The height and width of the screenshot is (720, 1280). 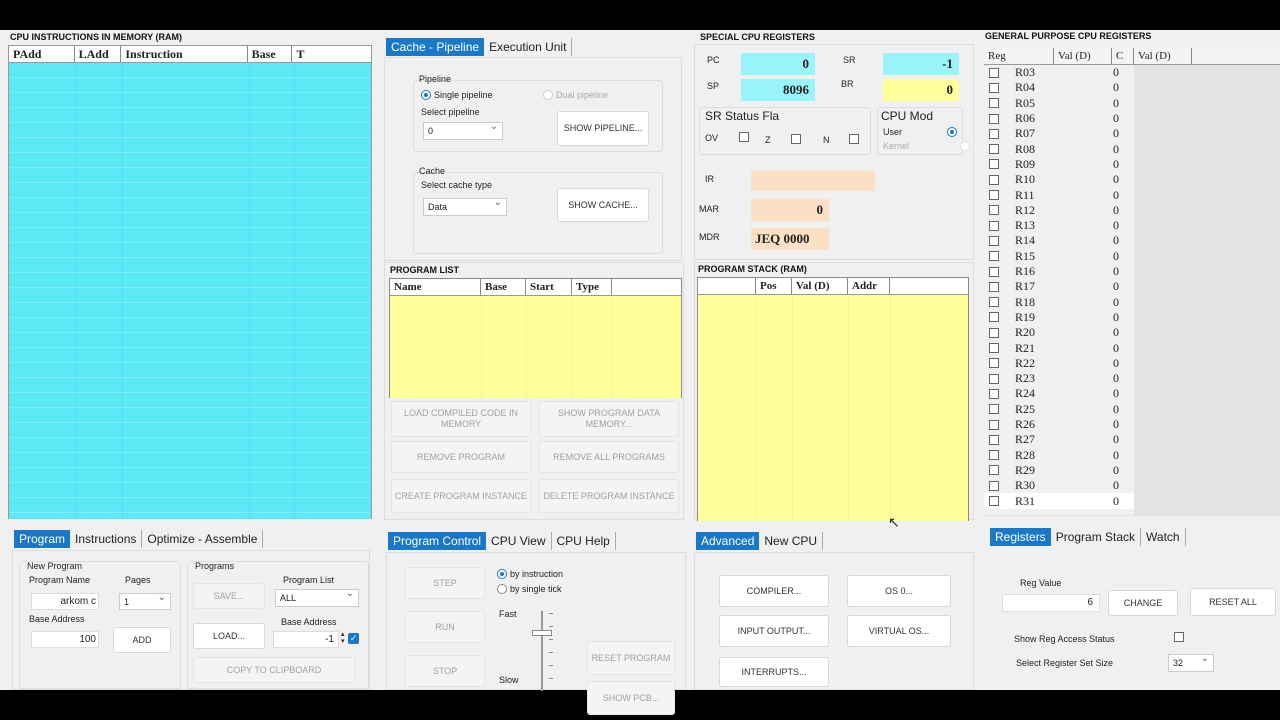 I want to click on reg-value-input: 6, so click(x=1051, y=603).